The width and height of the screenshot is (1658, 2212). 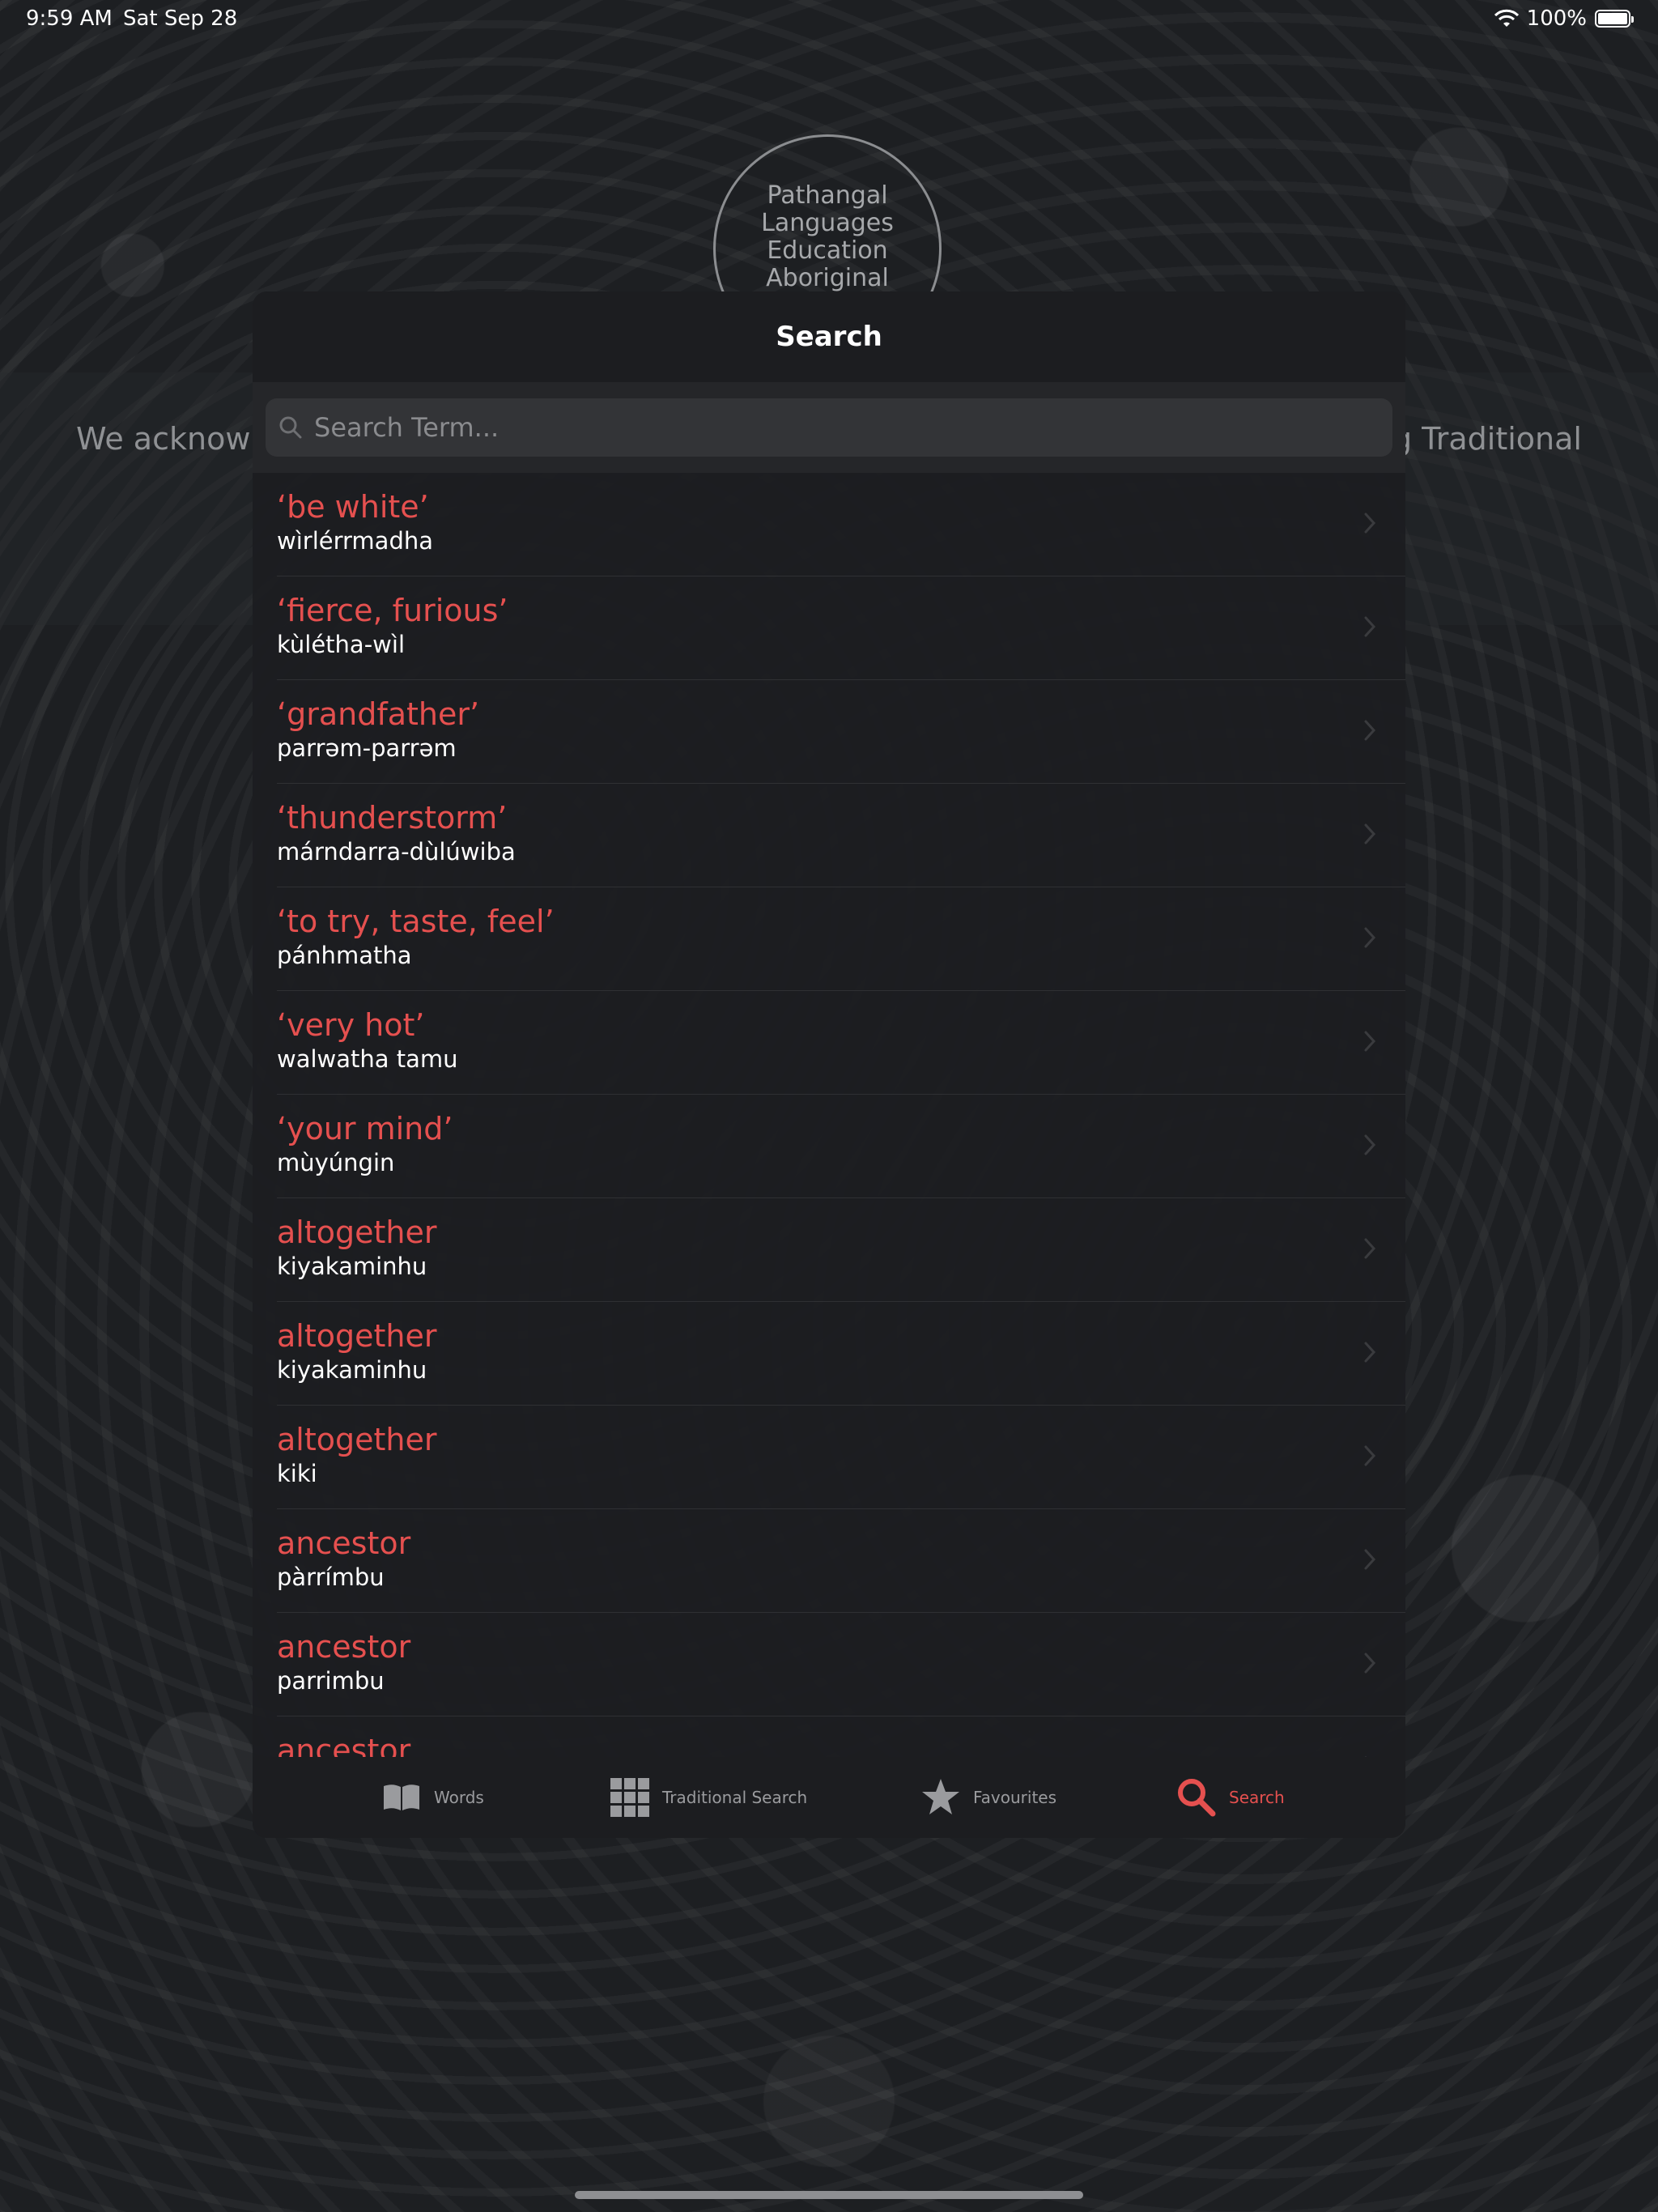 What do you see at coordinates (290, 428) in the screenshot?
I see `search-icon` at bounding box center [290, 428].